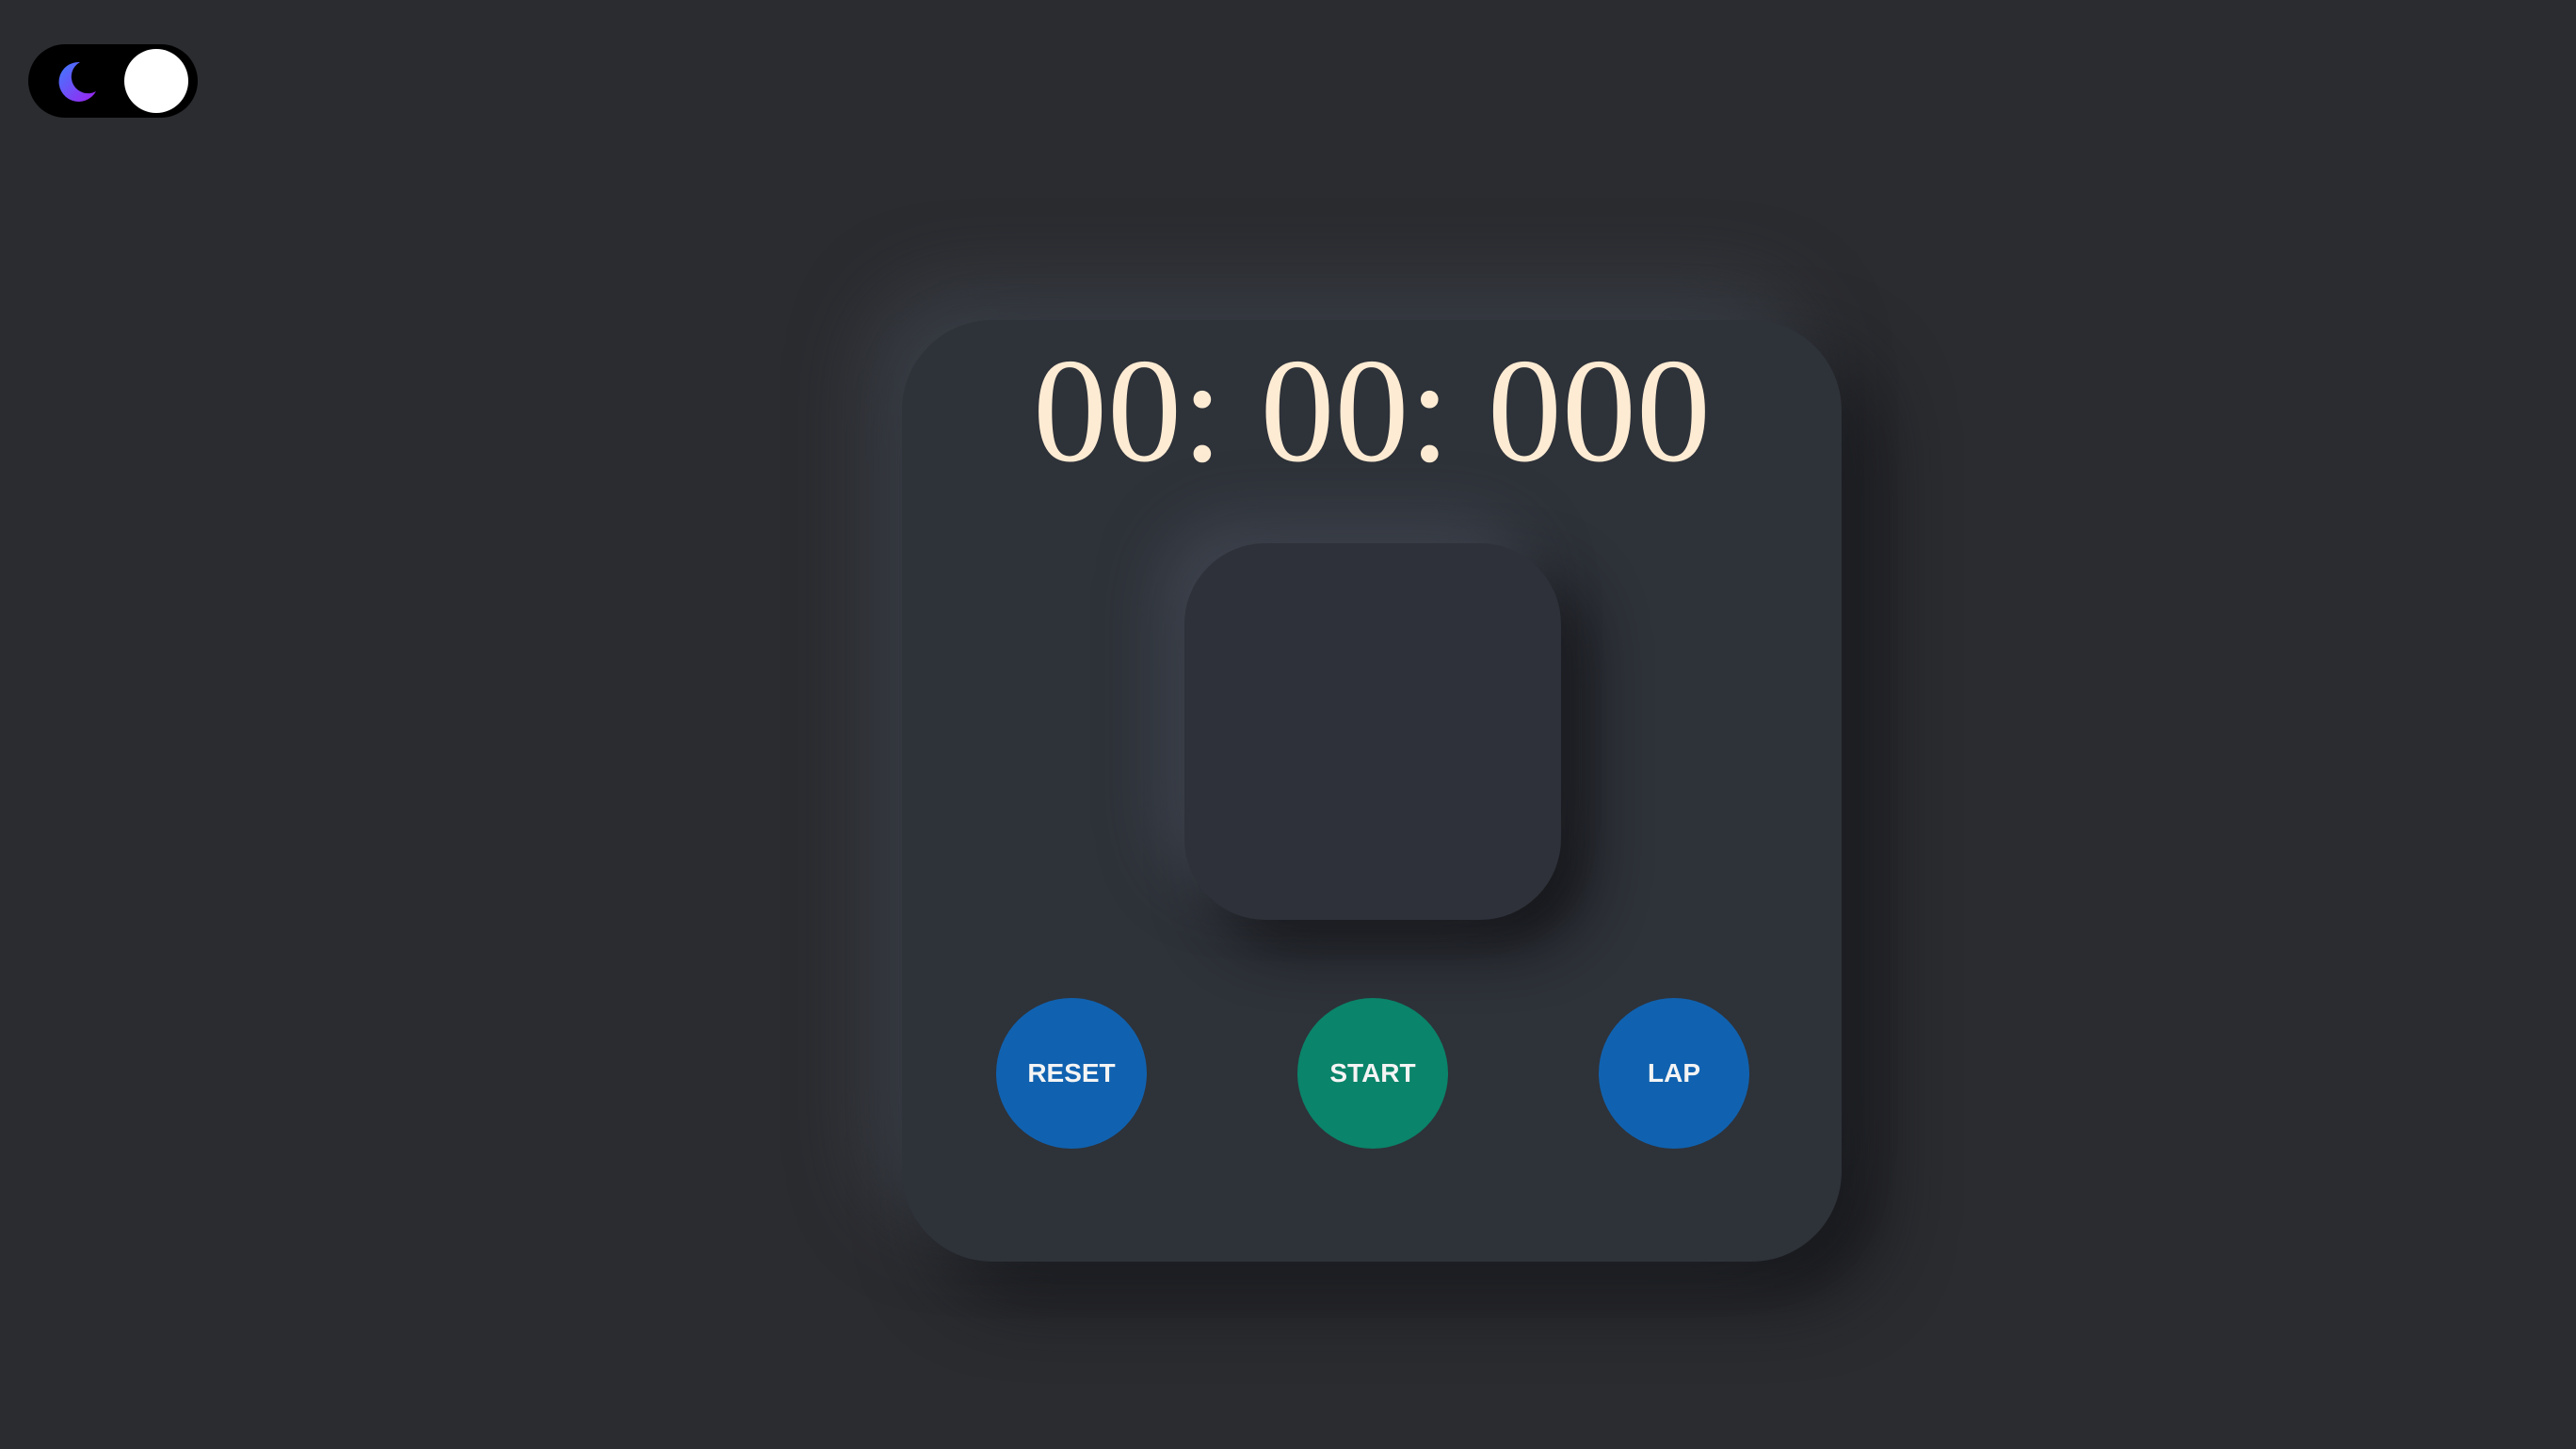 Image resolution: width=2576 pixels, height=1449 pixels. What do you see at coordinates (1674, 1073) in the screenshot?
I see `lap-button: LAP` at bounding box center [1674, 1073].